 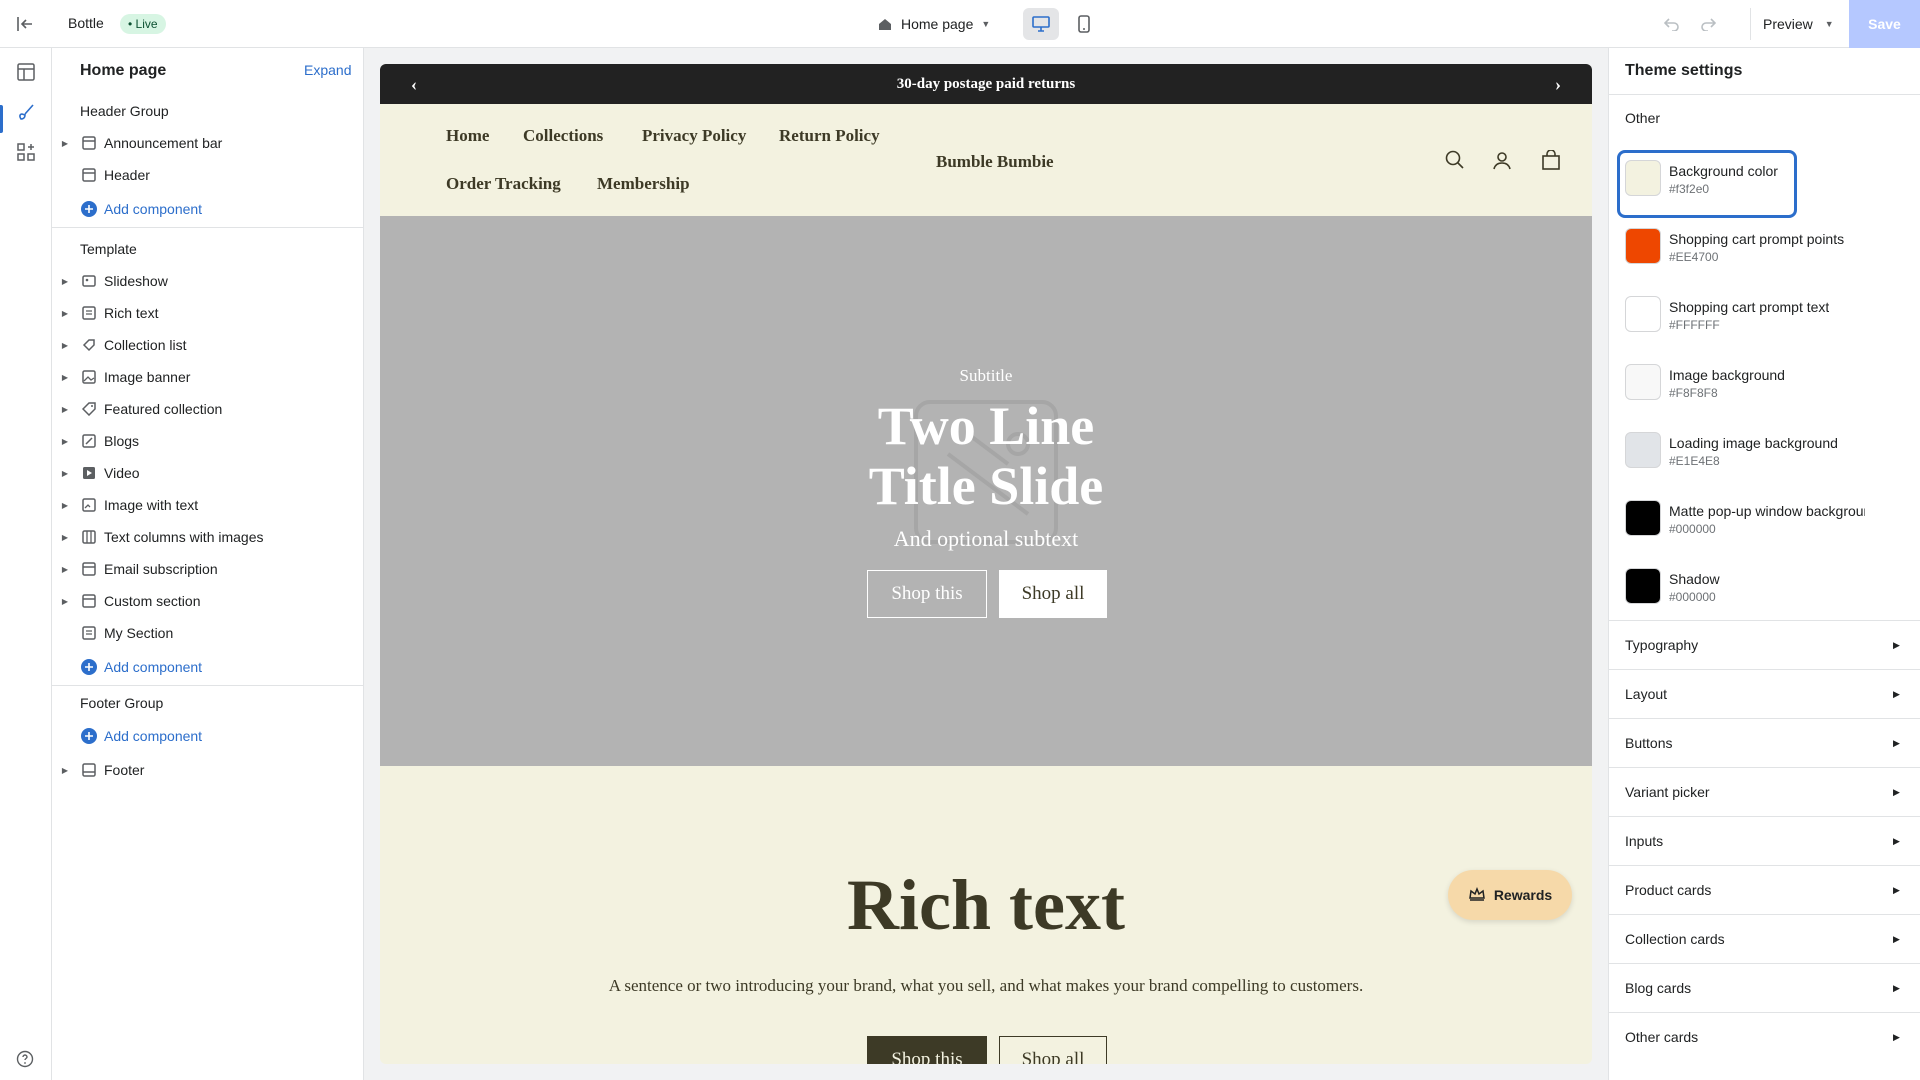 I want to click on announcement-bar: ‹ 30-day postage paid returns ›, so click(x=986, y=84).